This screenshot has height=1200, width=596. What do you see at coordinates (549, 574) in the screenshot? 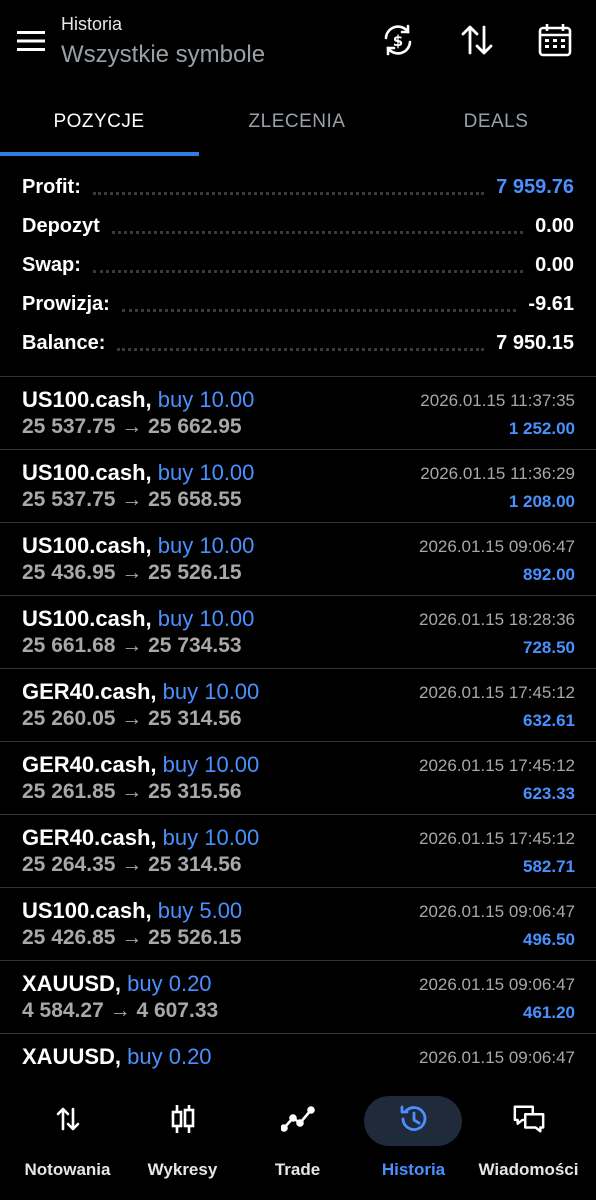
I see `position-profit: 892.00` at bounding box center [549, 574].